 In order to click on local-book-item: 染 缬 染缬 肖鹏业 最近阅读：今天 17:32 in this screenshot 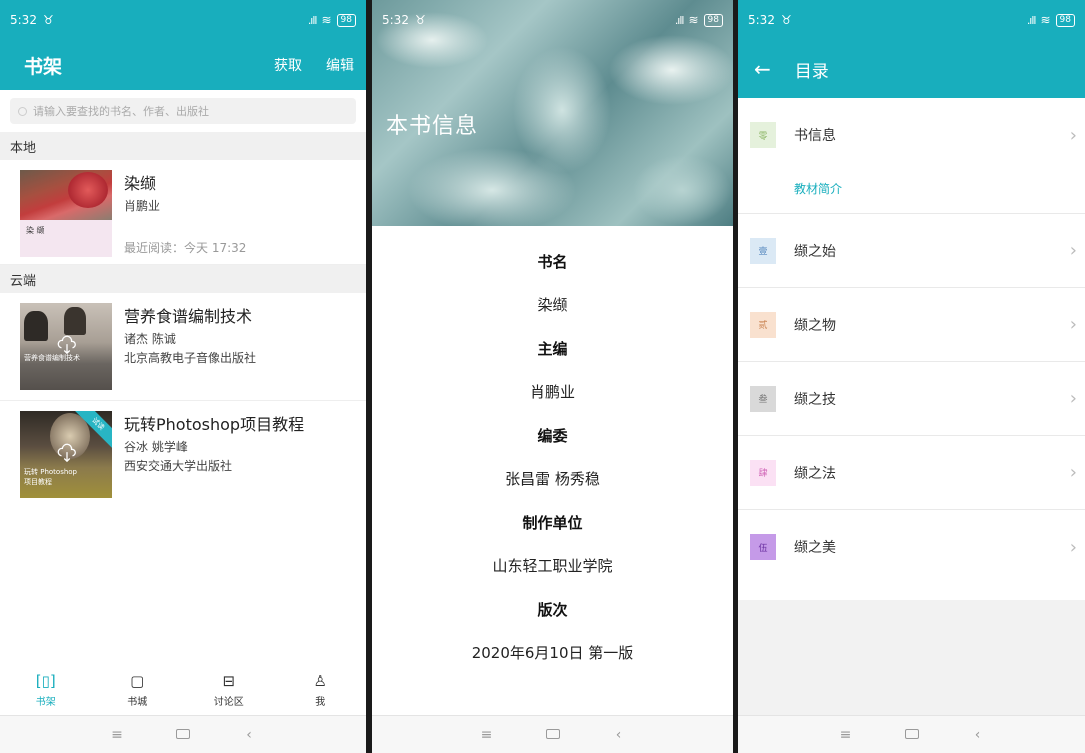, I will do `click(183, 212)`.